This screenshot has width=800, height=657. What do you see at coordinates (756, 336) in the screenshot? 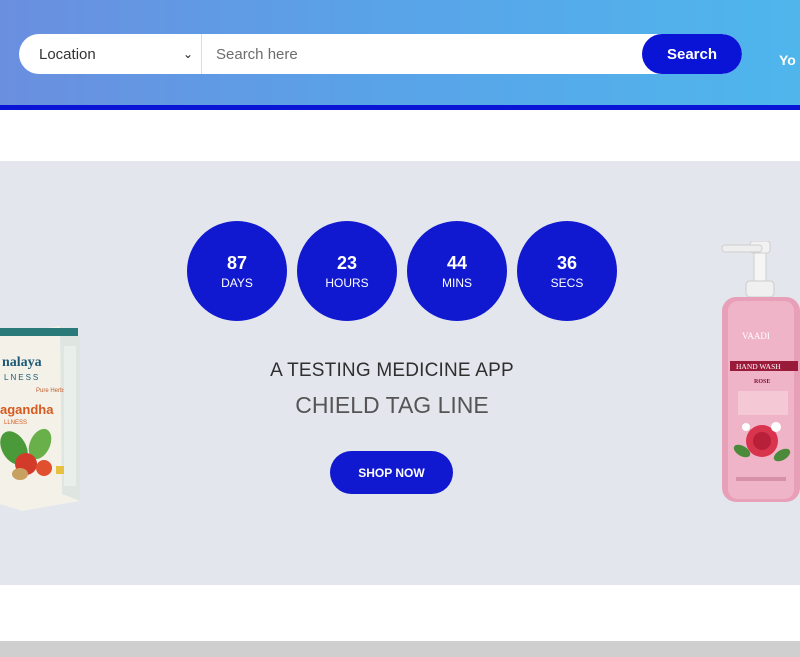
I see `product-right-brand: VAADI` at bounding box center [756, 336].